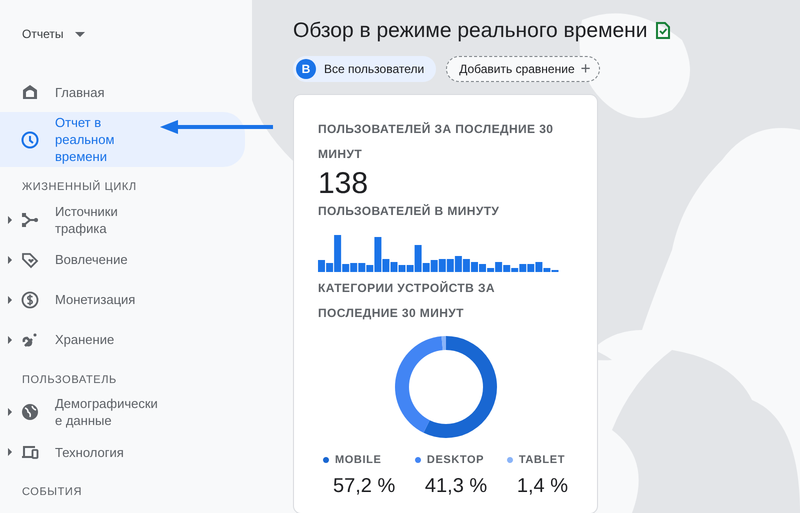 Image resolution: width=800 pixels, height=513 pixels. I want to click on clock-icon, so click(30, 140).